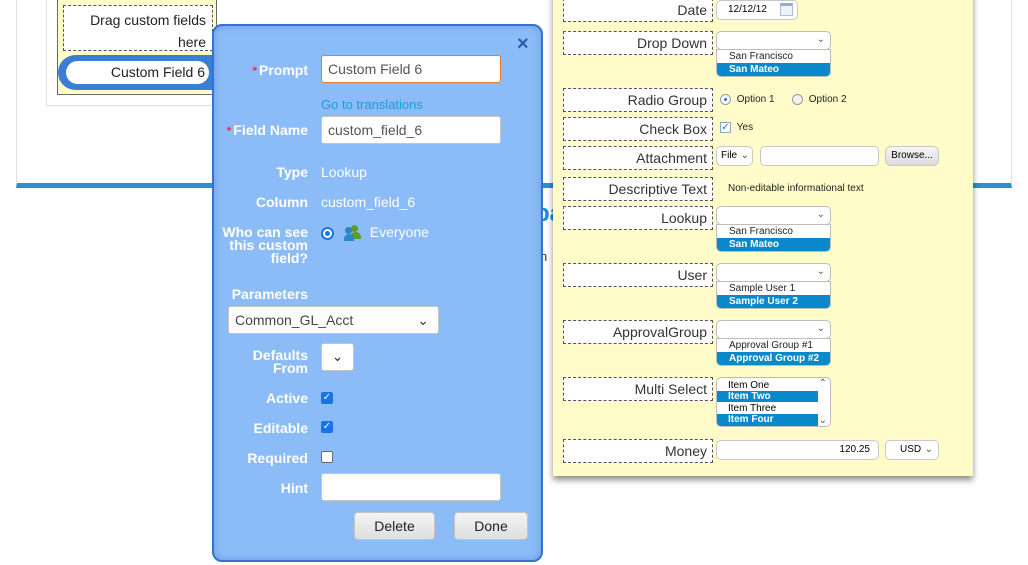 This screenshot has height=565, width=1028. What do you see at coordinates (767, 396) in the screenshot?
I see `option-item-two: Item Two` at bounding box center [767, 396].